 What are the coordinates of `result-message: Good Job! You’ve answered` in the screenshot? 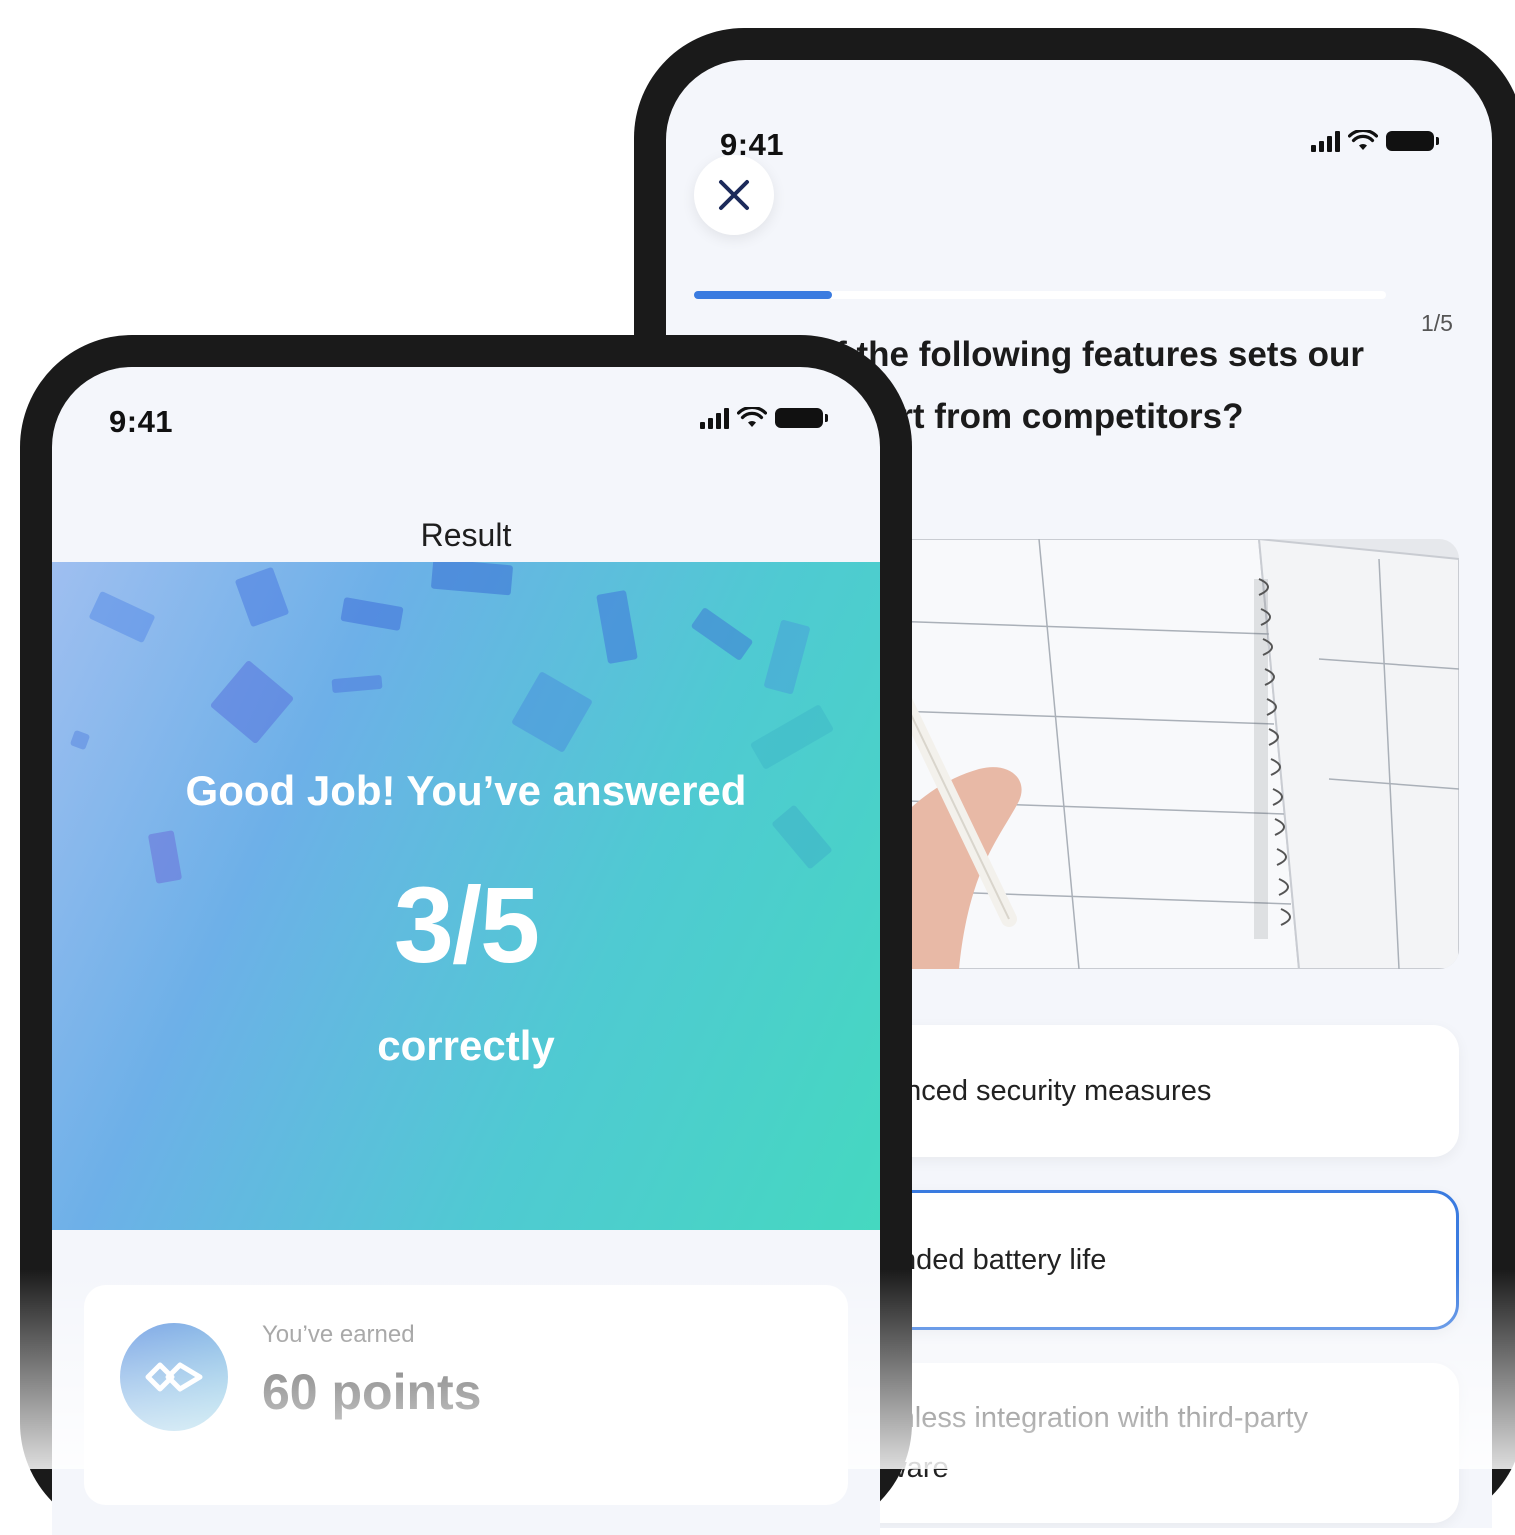 It's located at (466, 790).